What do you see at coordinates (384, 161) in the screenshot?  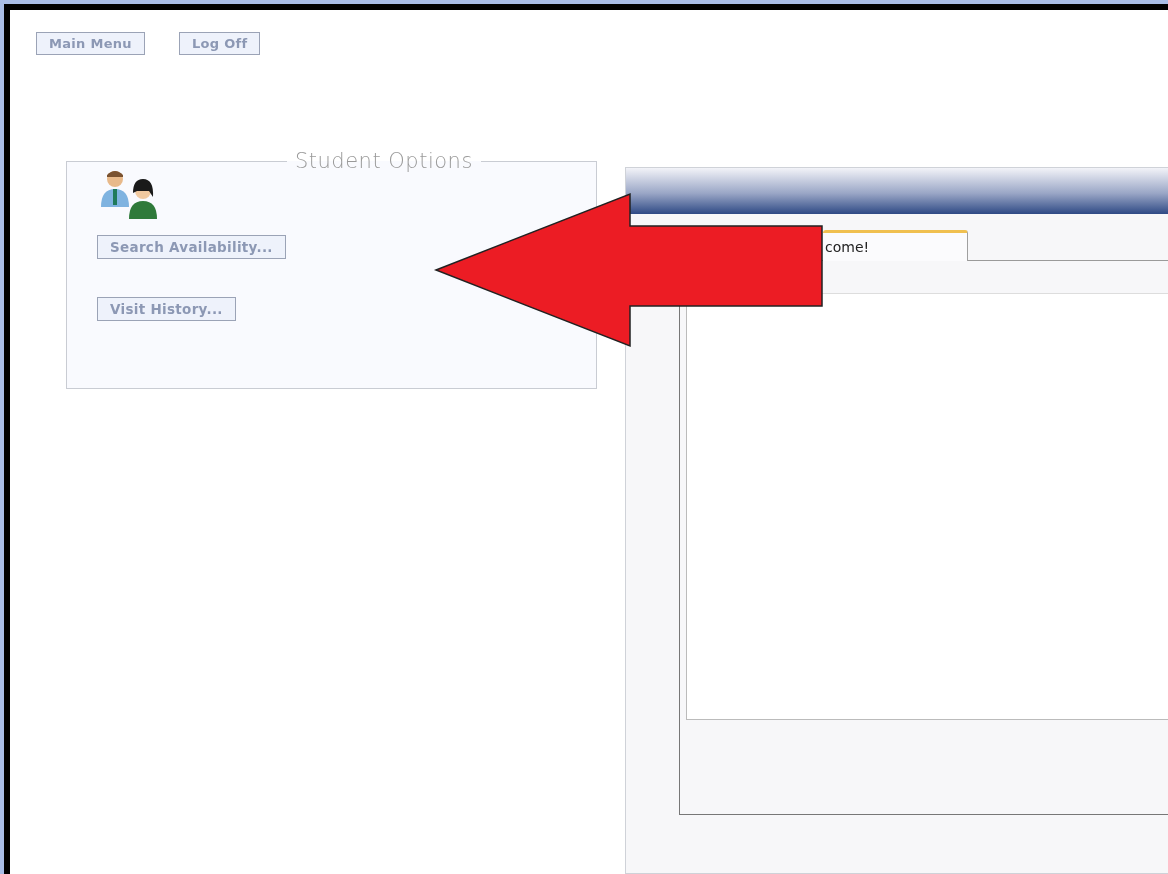 I see `panel-title: Student Options` at bounding box center [384, 161].